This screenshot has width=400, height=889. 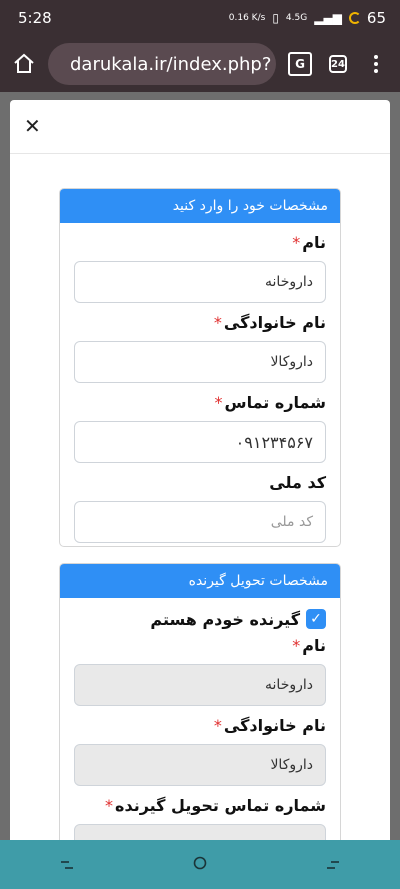 What do you see at coordinates (200, 832) in the screenshot?
I see `recipient-phone-input` at bounding box center [200, 832].